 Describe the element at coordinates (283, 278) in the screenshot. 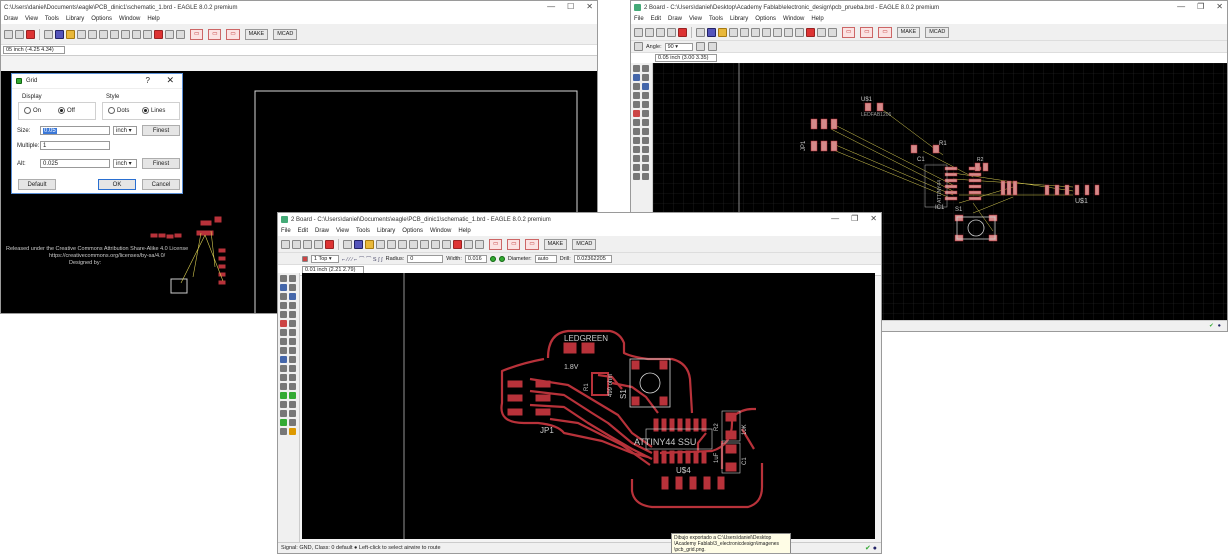

I see `info-icon` at that location.